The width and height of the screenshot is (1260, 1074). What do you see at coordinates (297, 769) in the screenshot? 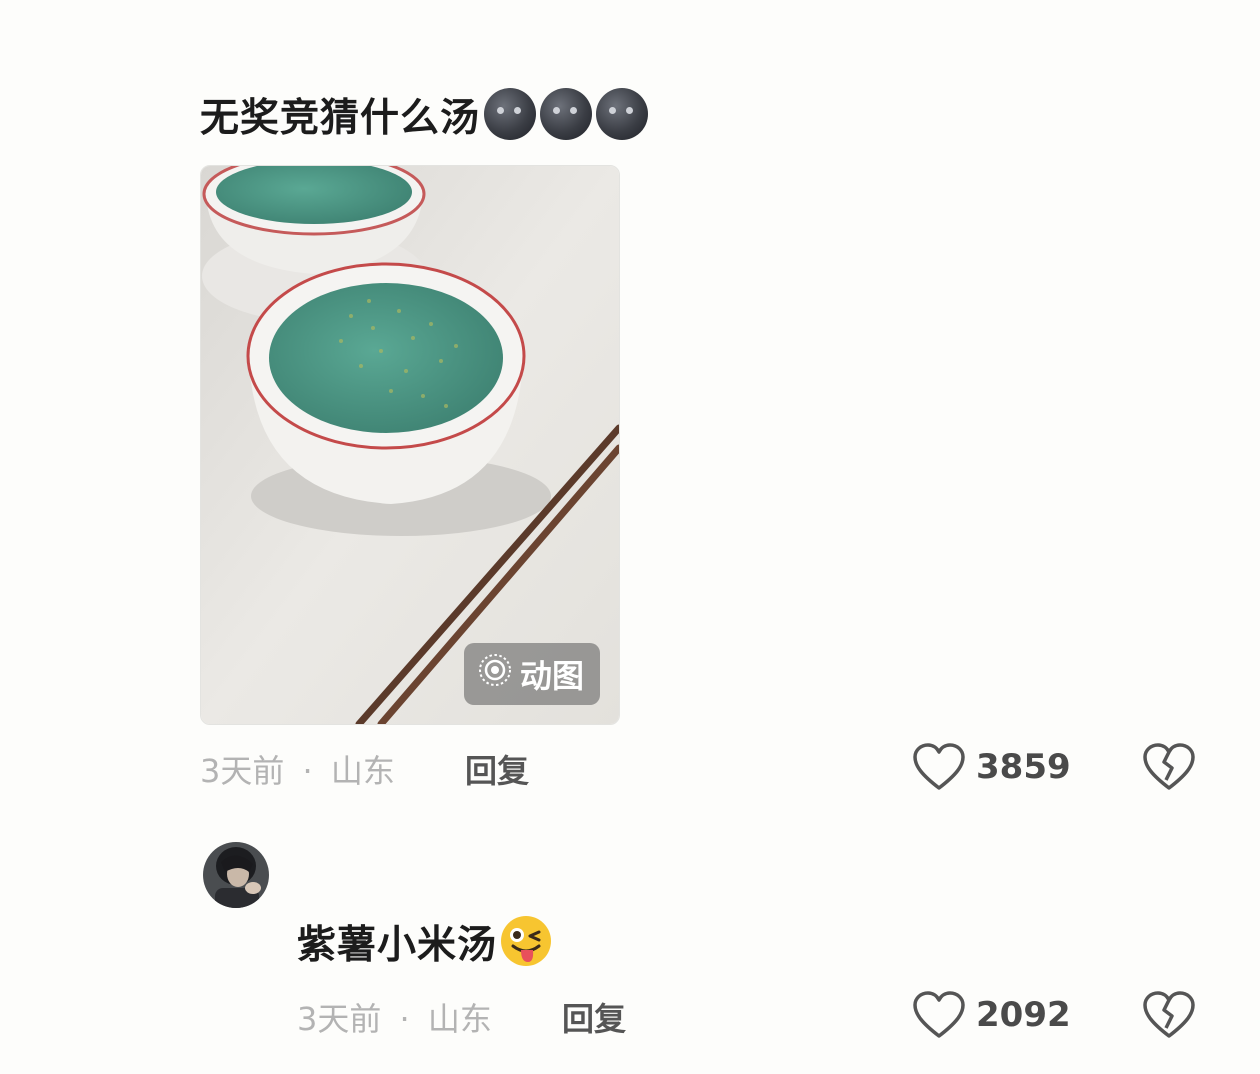
I see `comment-meta: 3天前 · 山东` at bounding box center [297, 769].